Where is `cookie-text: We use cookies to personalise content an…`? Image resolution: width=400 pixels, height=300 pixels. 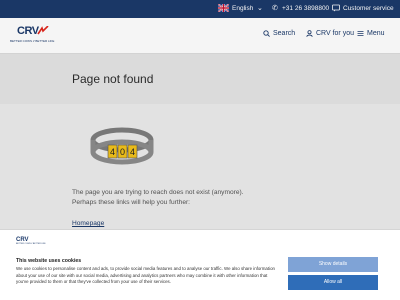
cookie-text: We use cookies to personalise content an… is located at coordinates (145, 275).